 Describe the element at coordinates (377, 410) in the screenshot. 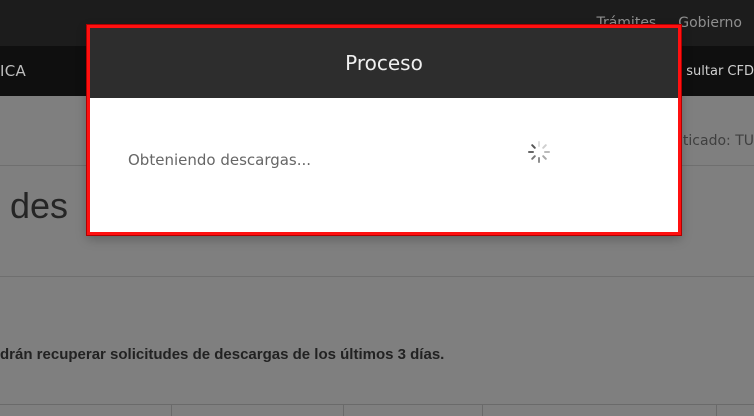

I see `table-header-row` at that location.